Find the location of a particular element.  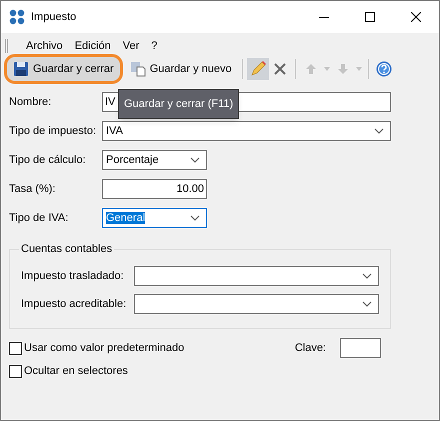

checkbox-label: Ocultar en selectores is located at coordinates (76, 371).